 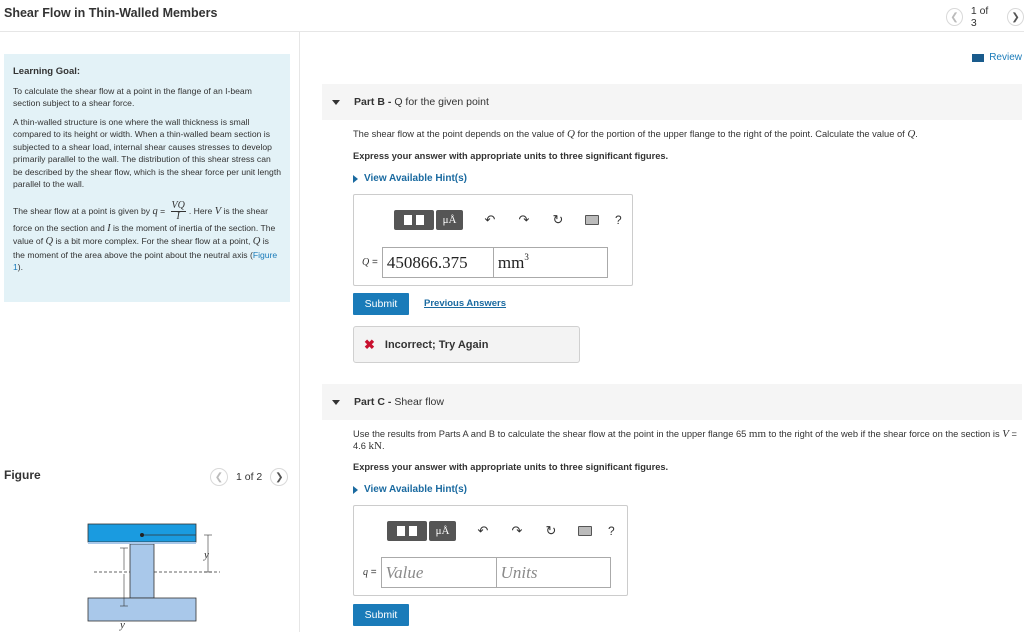 I want to click on figure-pager: ❮ 1 of 2 ❯, so click(x=249, y=477).